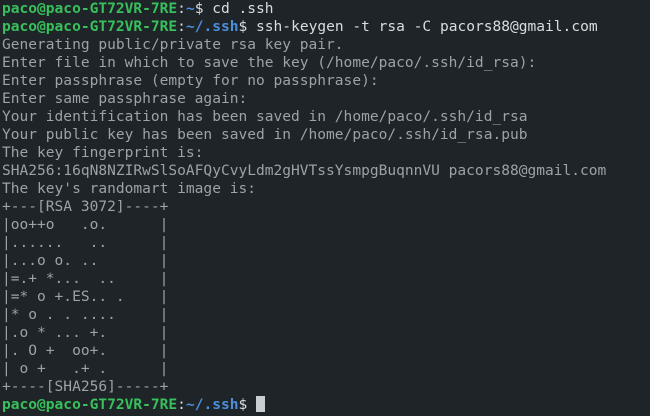 This screenshot has height=416, width=650. Describe the element at coordinates (85, 332) in the screenshot. I see `randomart-line: |.o * ... +. |` at that location.